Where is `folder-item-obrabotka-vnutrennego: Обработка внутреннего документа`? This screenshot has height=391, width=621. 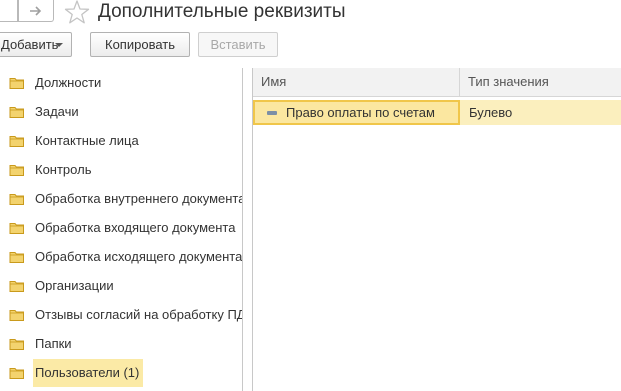
folder-item-obrabotka-vnutrennego: Обработка внутреннего документа is located at coordinates (121, 198).